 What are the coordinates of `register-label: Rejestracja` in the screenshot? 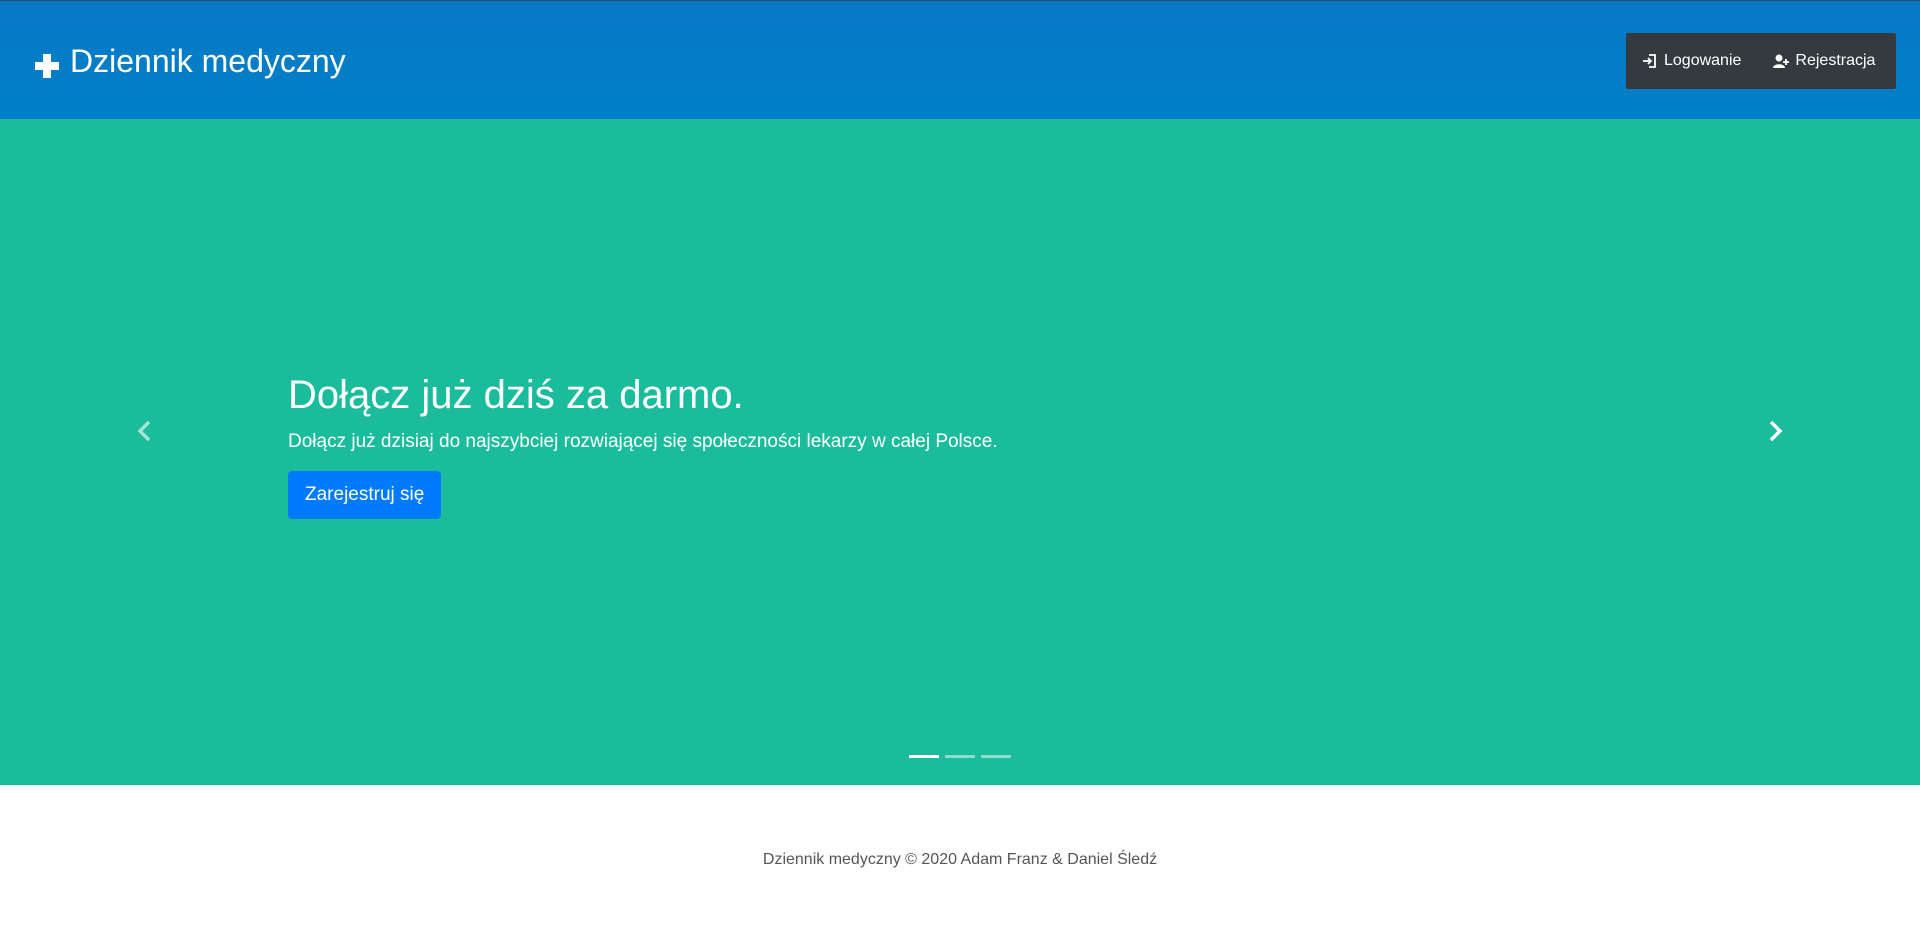 It's located at (1835, 60).